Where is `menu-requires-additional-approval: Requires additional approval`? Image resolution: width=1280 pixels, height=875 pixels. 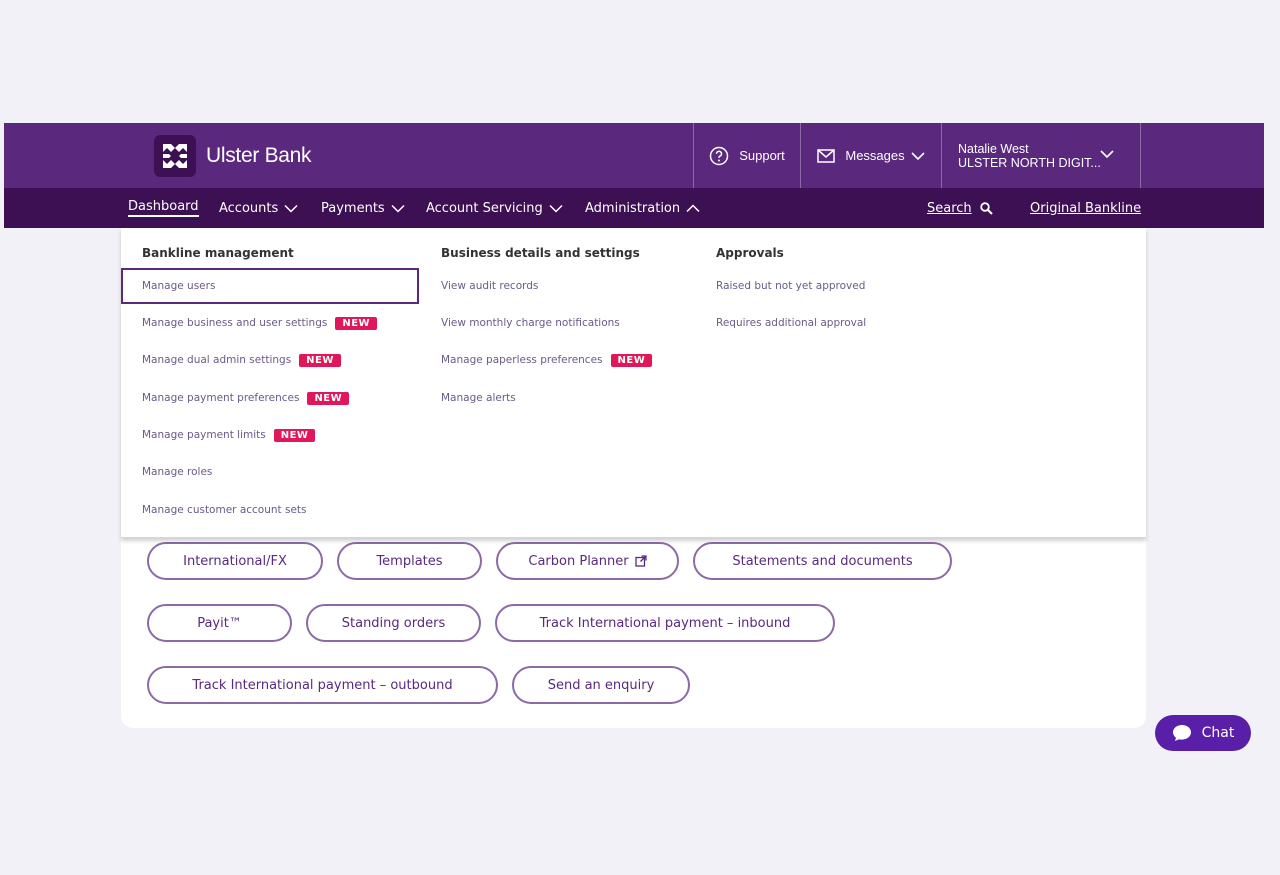
menu-requires-additional-approval: Requires additional approval is located at coordinates (791, 323).